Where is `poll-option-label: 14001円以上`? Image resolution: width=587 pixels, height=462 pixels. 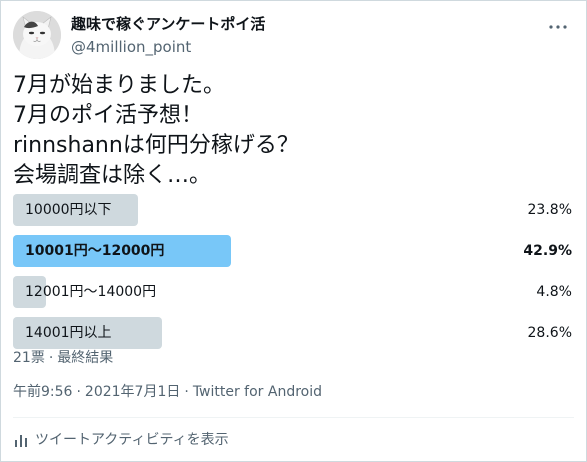 poll-option-label: 14001円以上 is located at coordinates (68, 333).